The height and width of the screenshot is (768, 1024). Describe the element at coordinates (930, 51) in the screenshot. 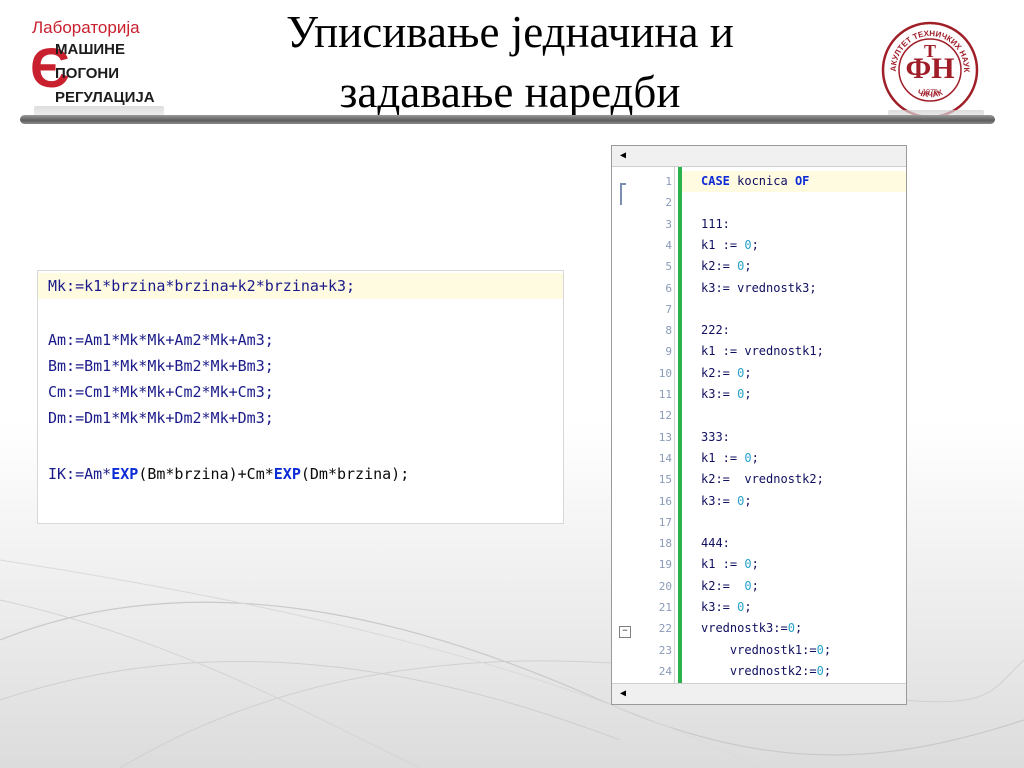

I see `svg-text: Т` at that location.